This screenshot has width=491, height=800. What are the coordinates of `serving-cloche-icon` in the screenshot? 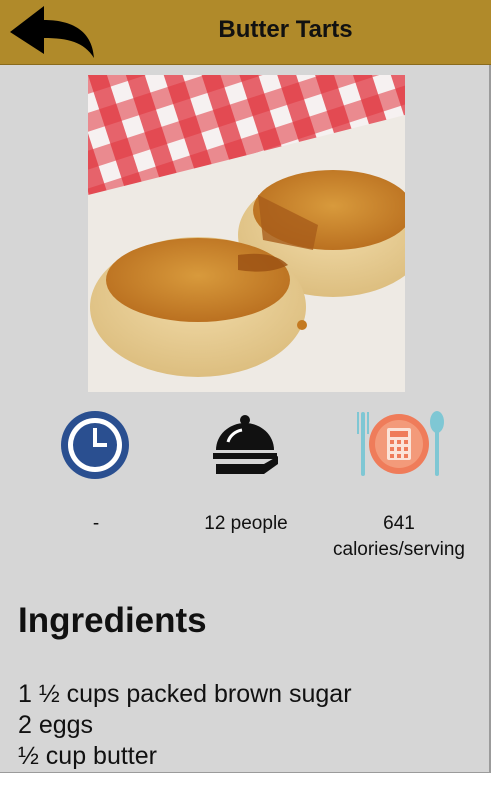 It's located at (245, 444).